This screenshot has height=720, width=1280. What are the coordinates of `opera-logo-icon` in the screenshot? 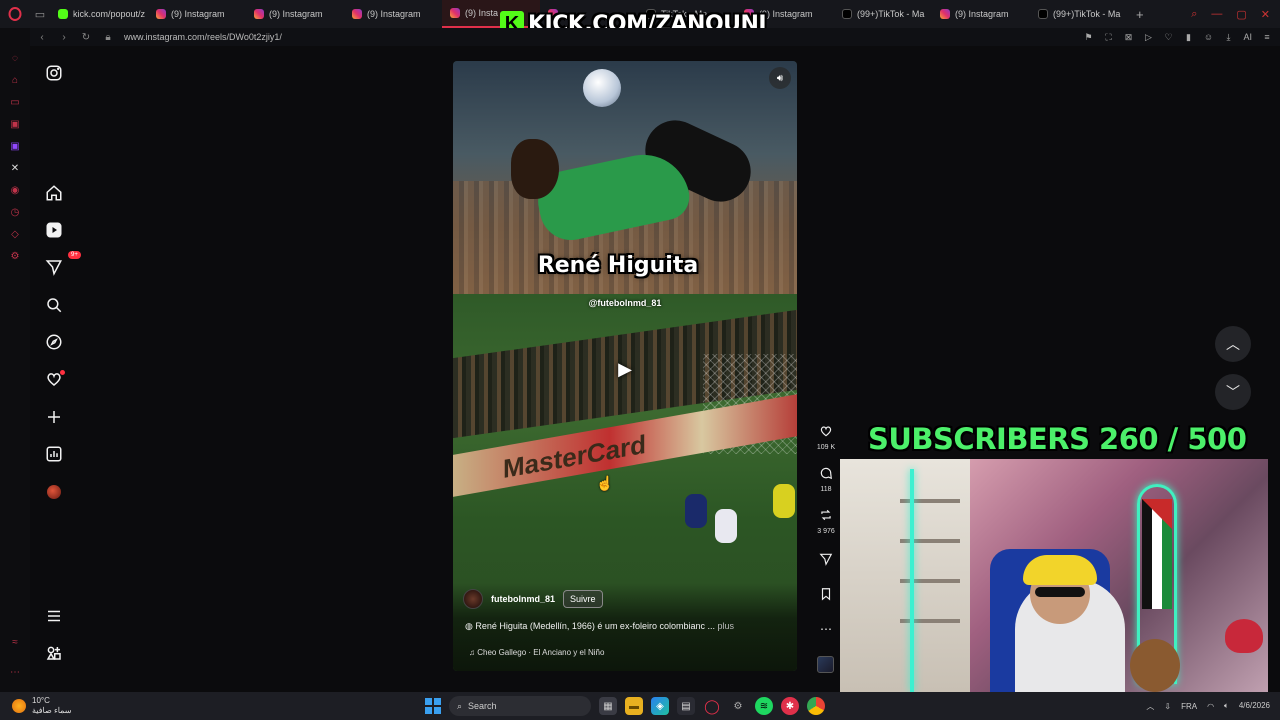 It's located at (15, 14).